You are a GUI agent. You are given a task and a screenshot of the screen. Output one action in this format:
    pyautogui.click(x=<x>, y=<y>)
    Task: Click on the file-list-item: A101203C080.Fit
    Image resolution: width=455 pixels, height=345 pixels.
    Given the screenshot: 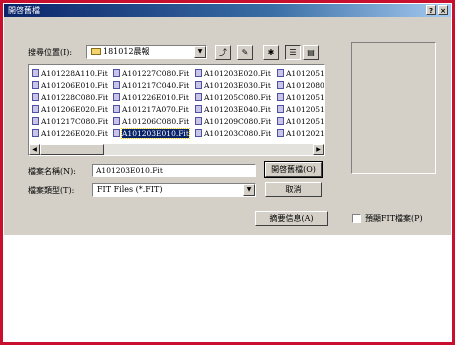 What is the action you would take?
    pyautogui.click(x=233, y=133)
    